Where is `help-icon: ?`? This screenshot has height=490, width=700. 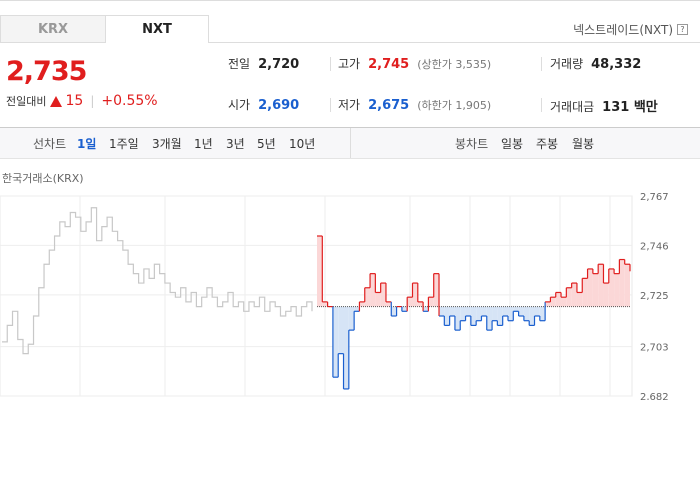
help-icon: ? is located at coordinates (682, 29).